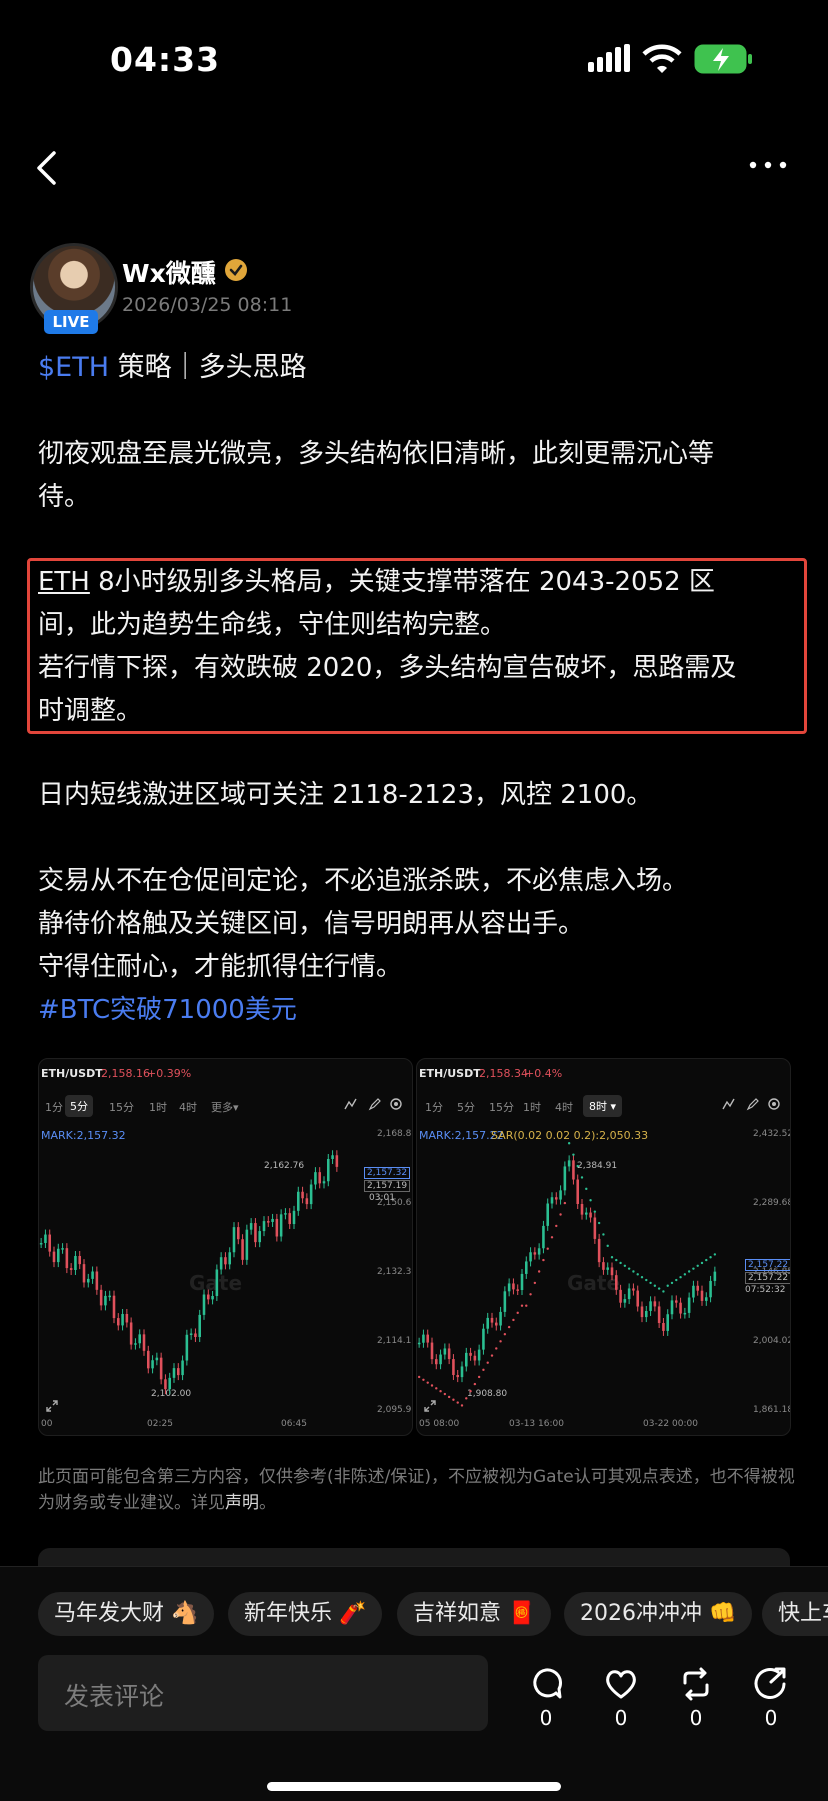  Describe the element at coordinates (125, 1073) in the screenshot. I see `chart-price: 2,158.16` at that location.